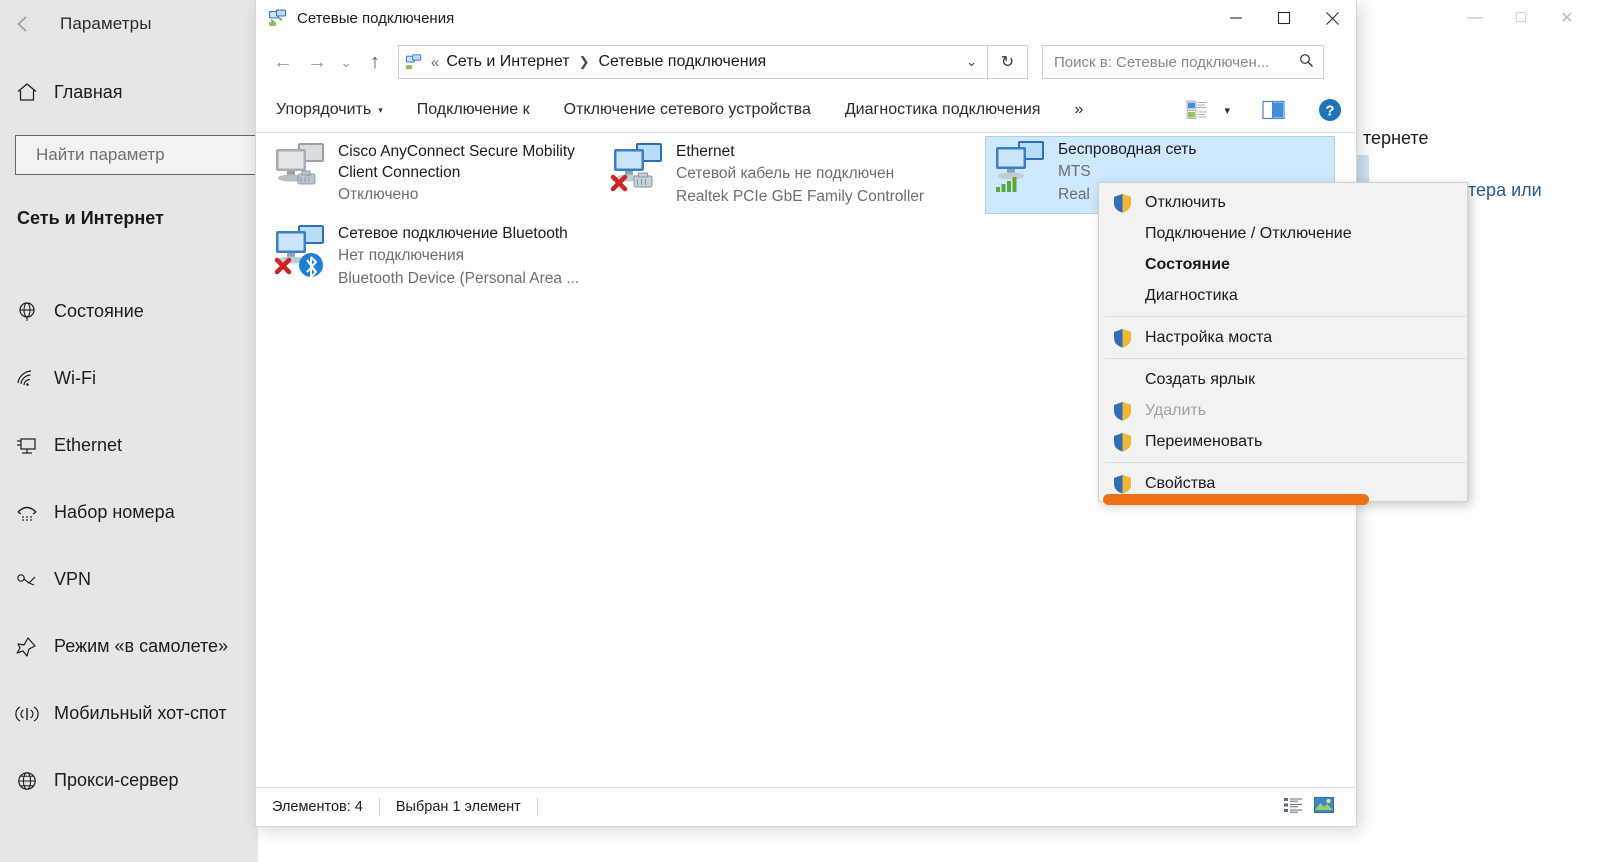 This screenshot has width=1600, height=862. I want to click on status-selection: Выбран 1 элемент, so click(458, 807).